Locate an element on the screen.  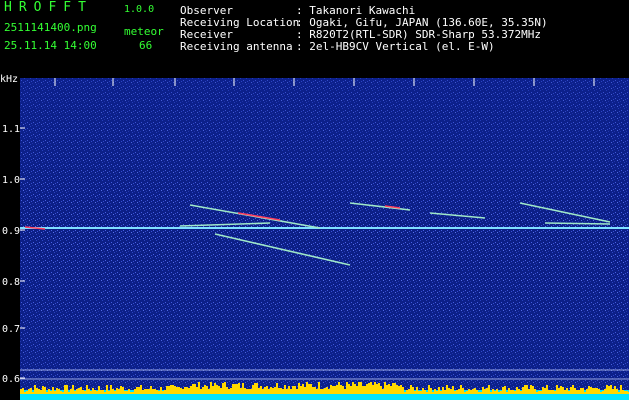
date-time: 25.11.14 14:00 is located at coordinates (50, 45).